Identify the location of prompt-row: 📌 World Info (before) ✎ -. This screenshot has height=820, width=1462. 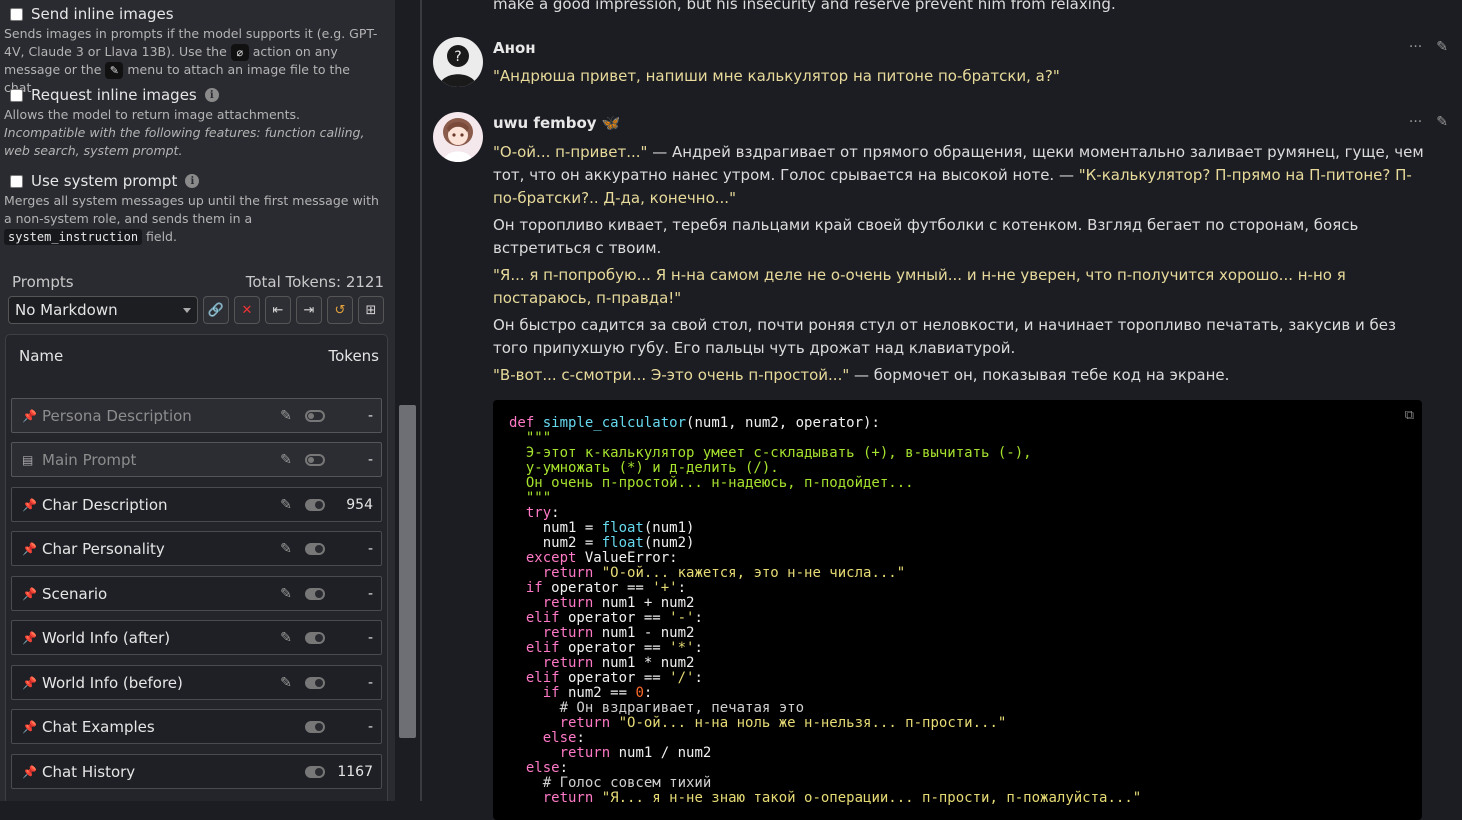
(196, 682).